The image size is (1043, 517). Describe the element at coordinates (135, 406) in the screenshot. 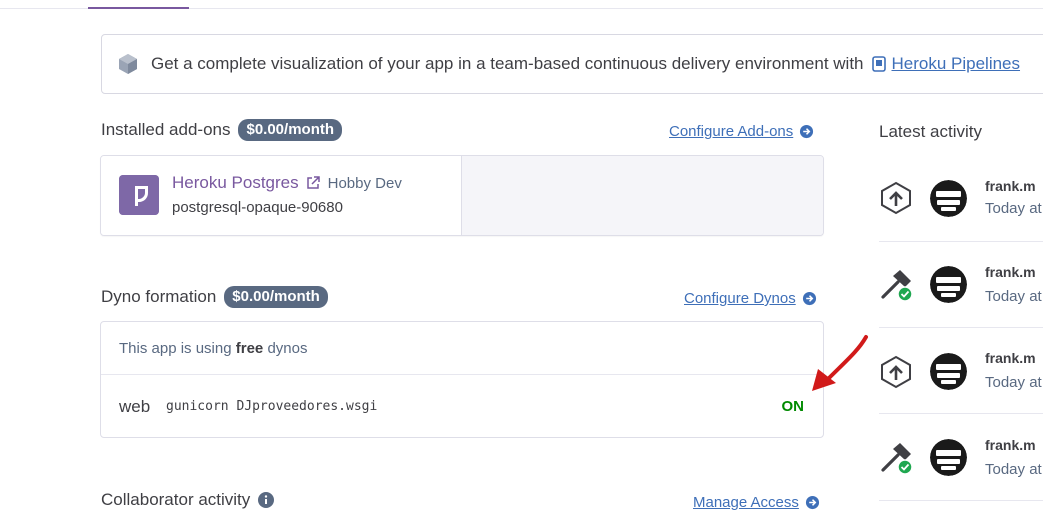

I see `dyno-process-type: web` at that location.